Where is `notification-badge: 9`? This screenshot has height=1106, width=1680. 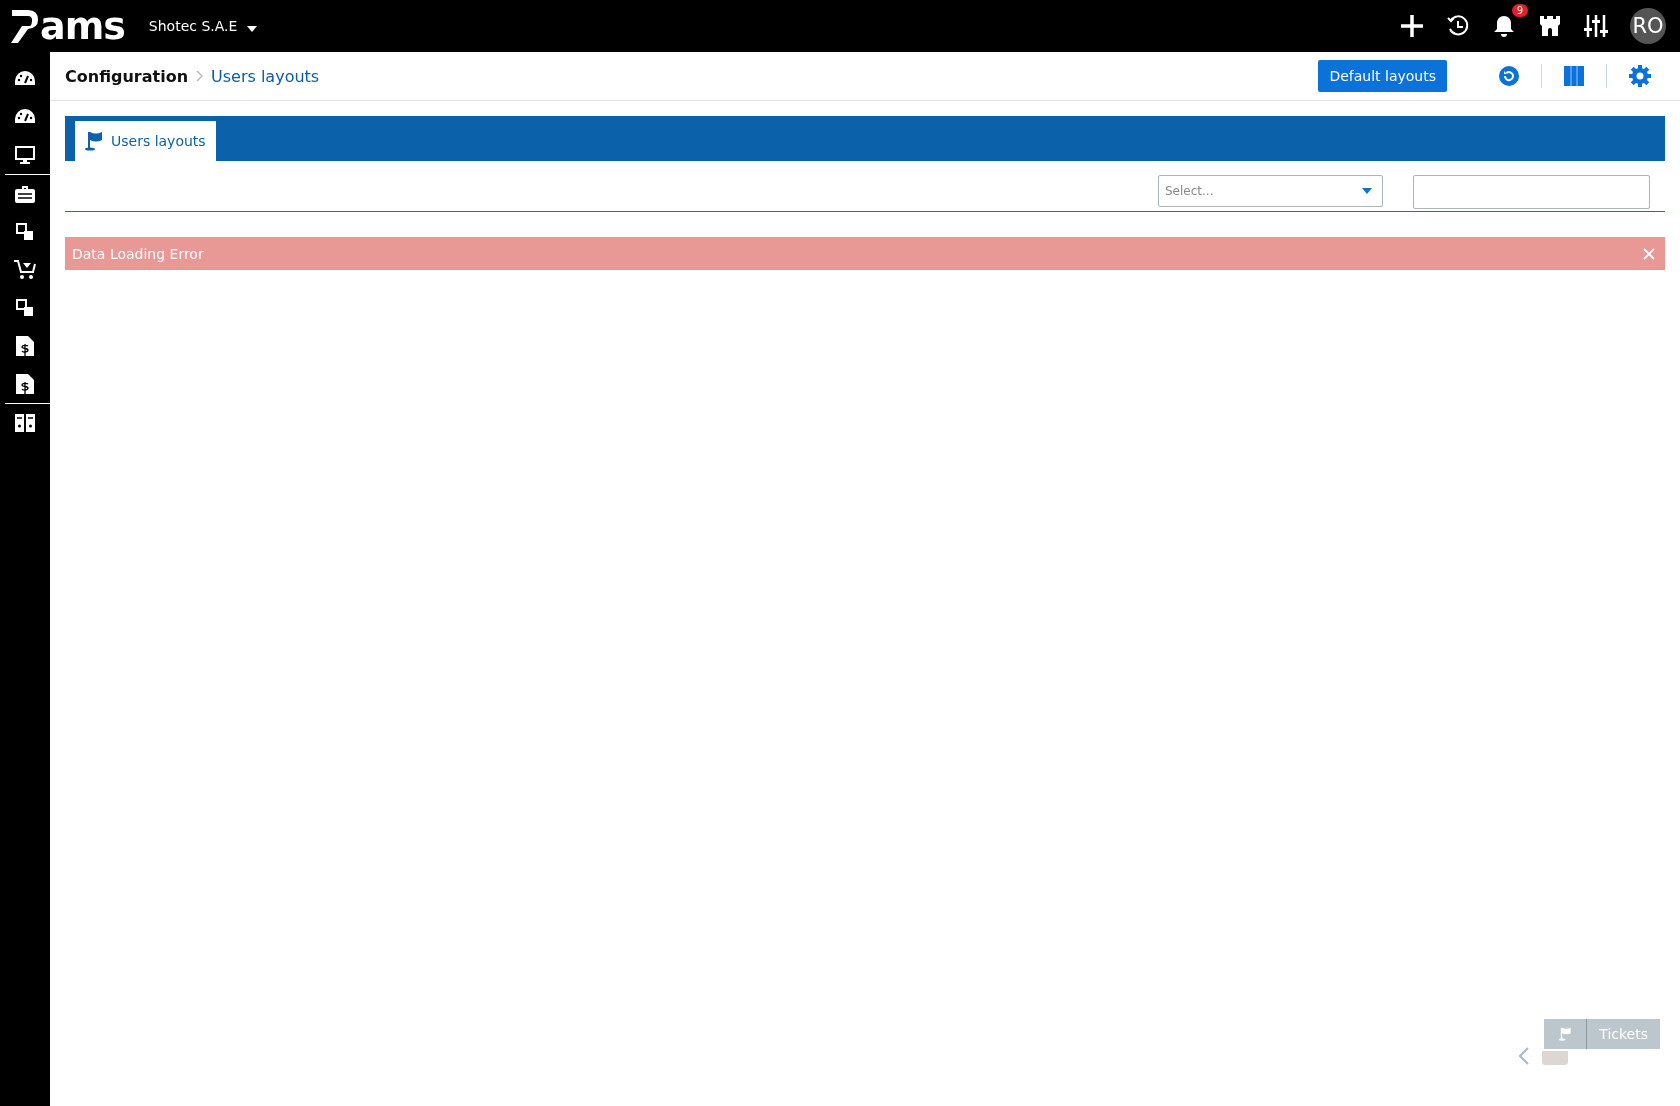 notification-badge: 9 is located at coordinates (1519, 10).